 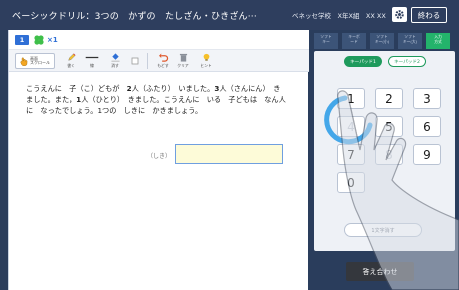 I want to click on clover-icon, so click(x=39, y=40).